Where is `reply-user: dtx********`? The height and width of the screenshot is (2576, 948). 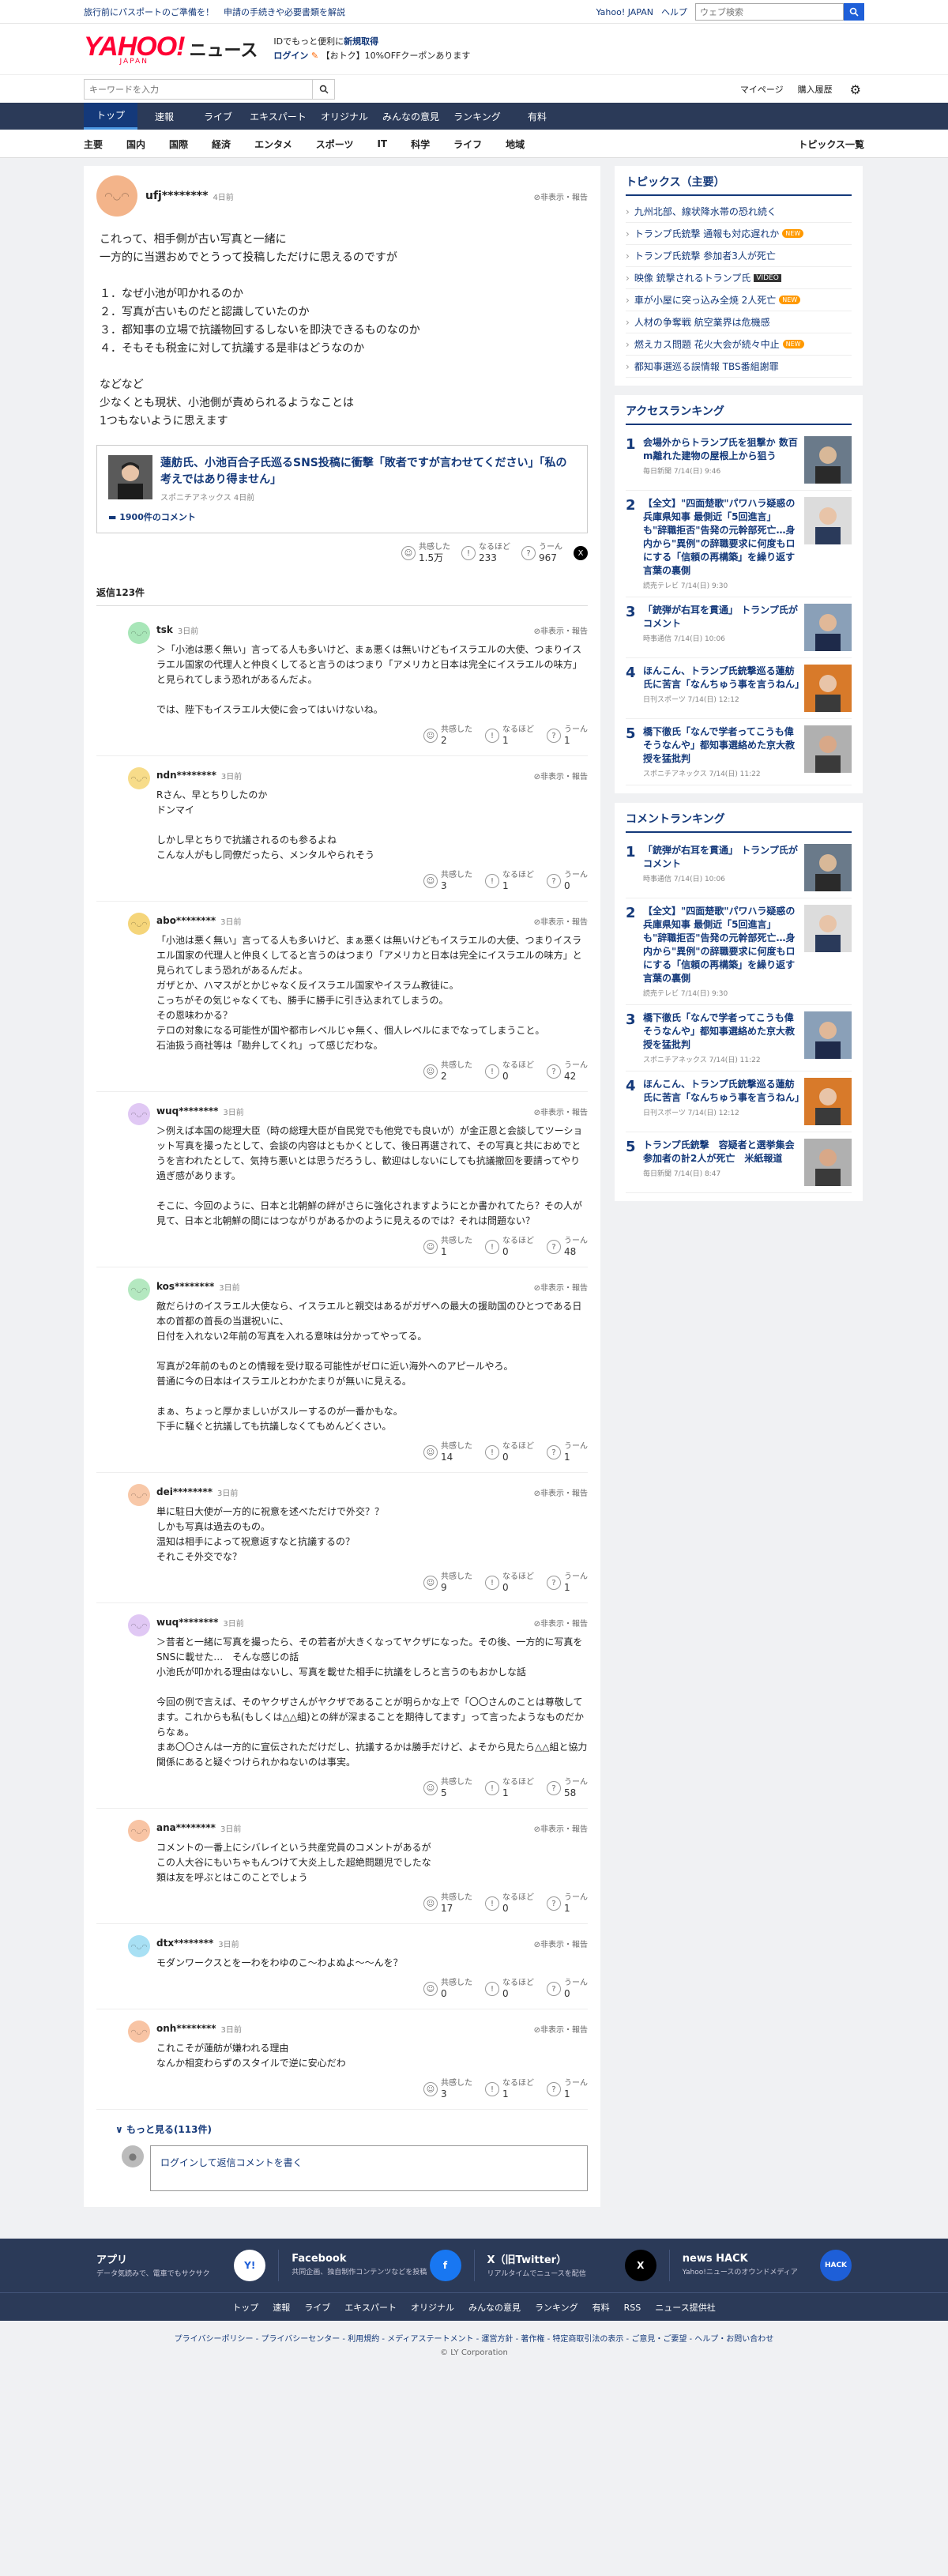
reply-user: dtx******** is located at coordinates (184, 1943).